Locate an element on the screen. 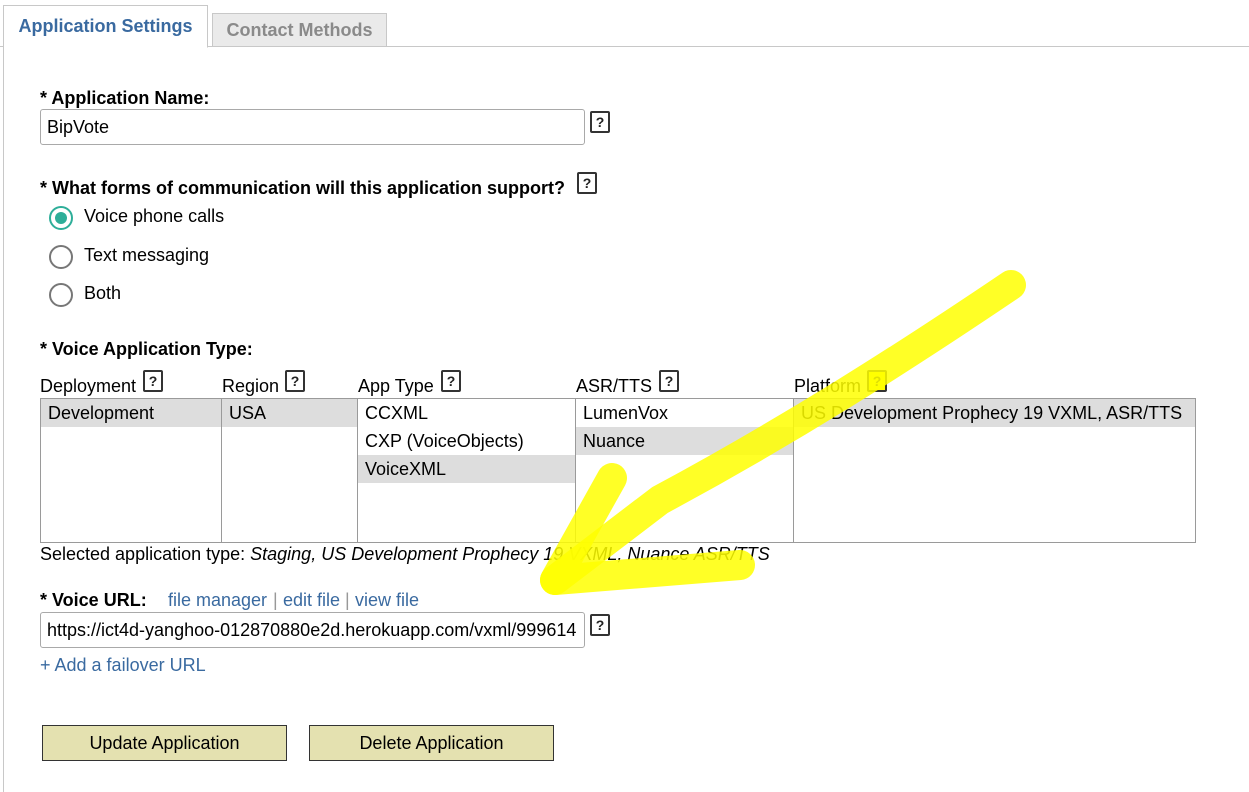  column-header-app-type: App Type is located at coordinates (396, 386).